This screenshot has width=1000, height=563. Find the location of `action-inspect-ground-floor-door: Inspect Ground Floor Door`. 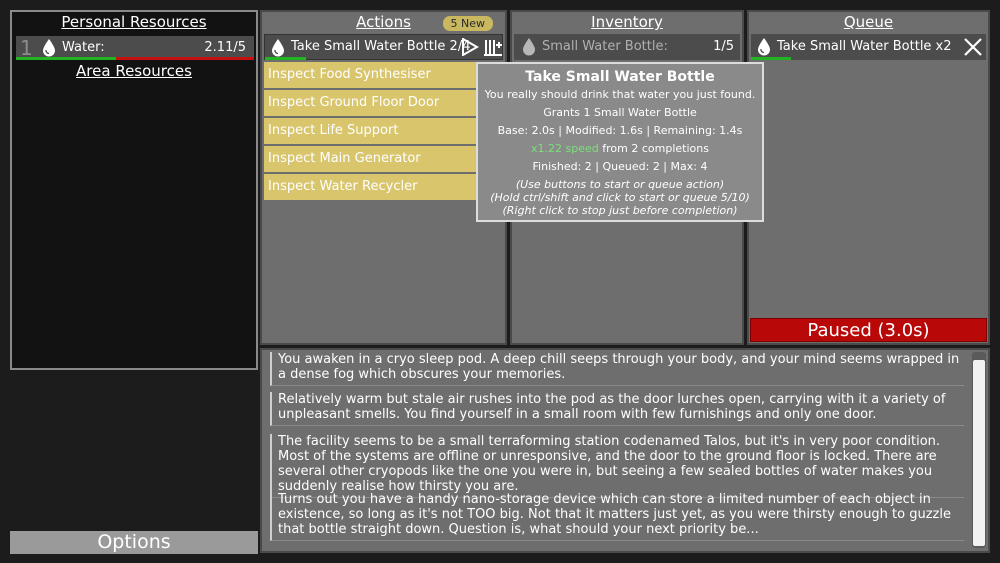

action-inspect-ground-floor-door: Inspect Ground Floor Door is located at coordinates (381, 103).